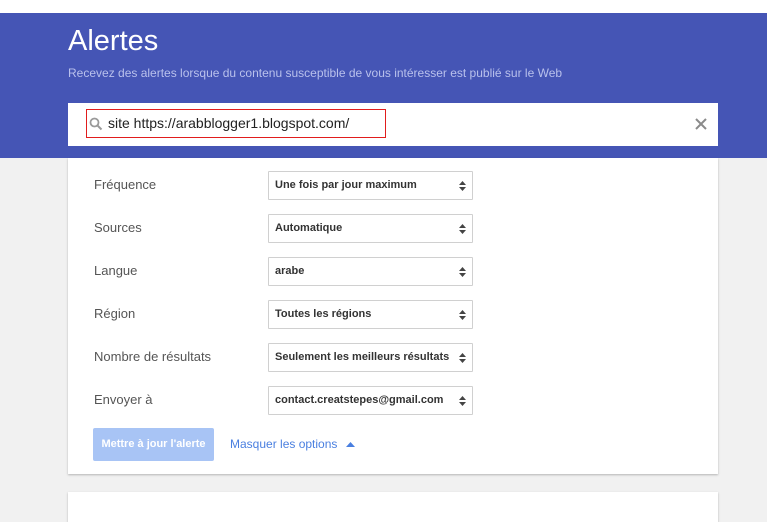 The image size is (767, 522). What do you see at coordinates (383, 6) in the screenshot?
I see `top-strip` at bounding box center [383, 6].